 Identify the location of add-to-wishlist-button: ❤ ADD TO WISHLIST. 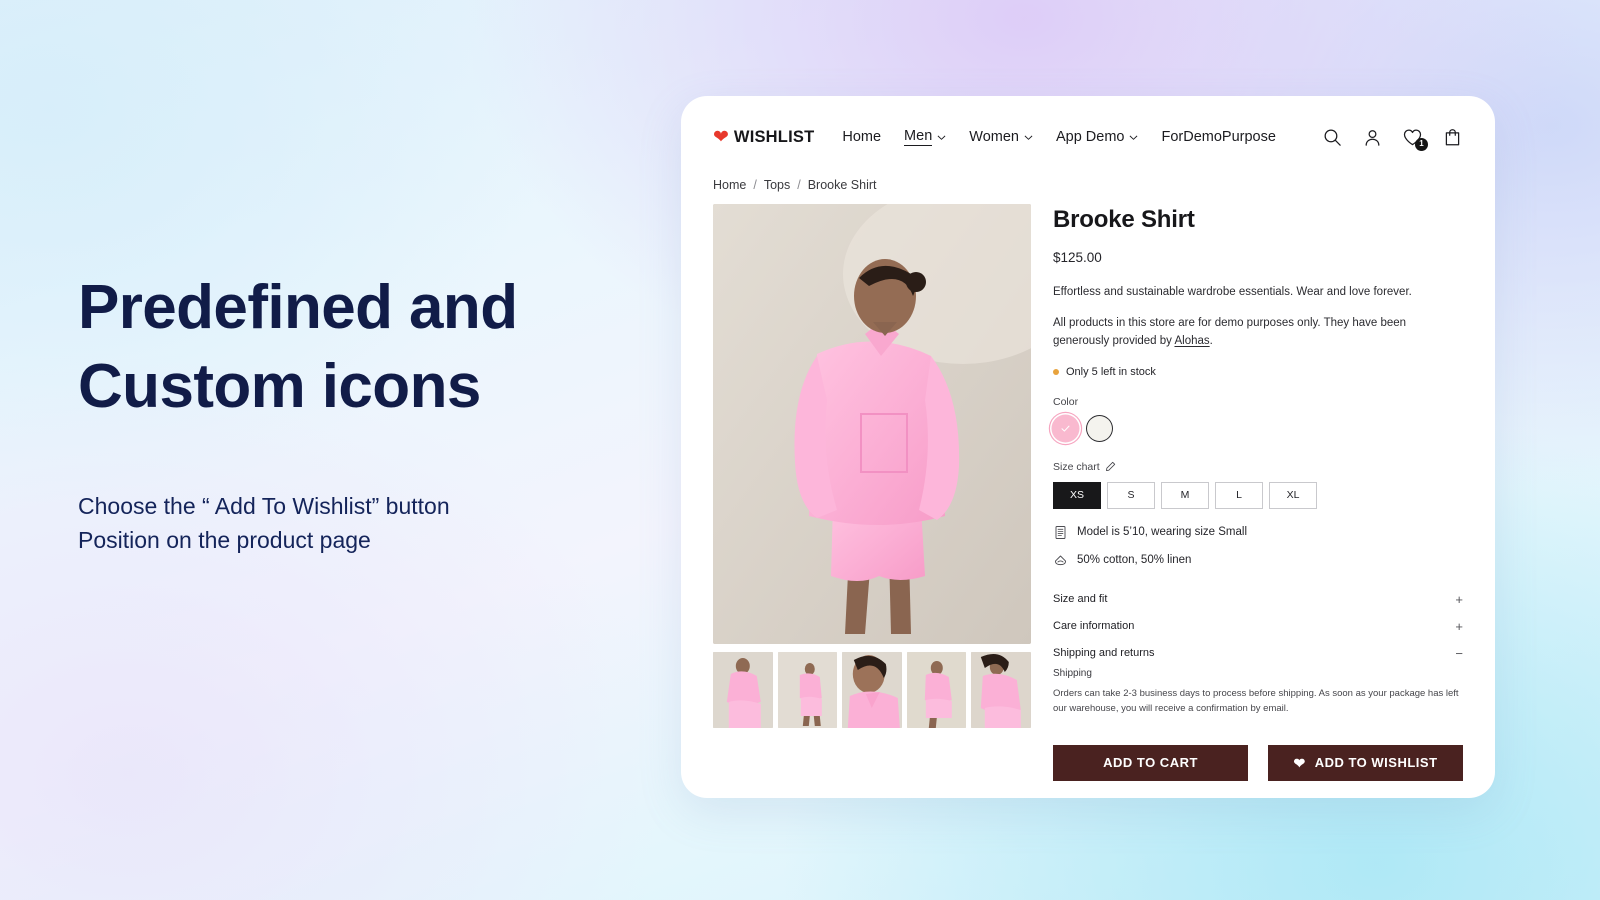
(1365, 762).